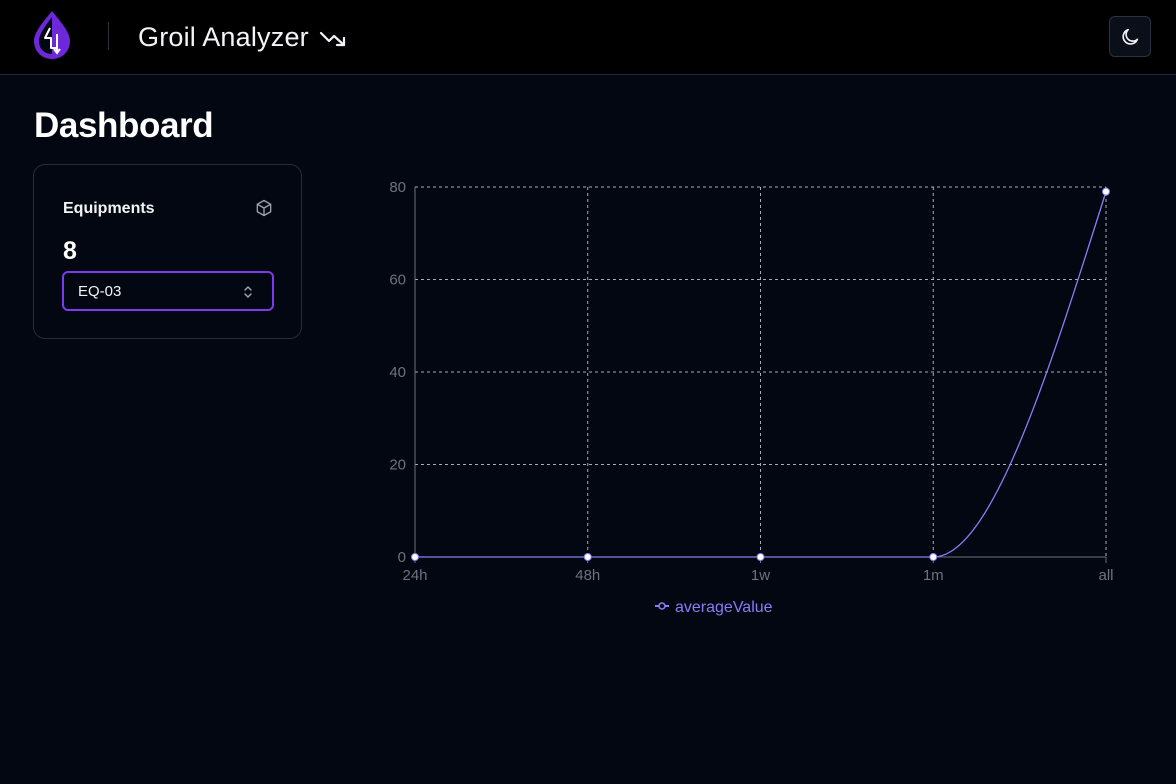 This screenshot has height=784, width=1176. What do you see at coordinates (760, 575) in the screenshot?
I see `x-tick-label: 1w` at bounding box center [760, 575].